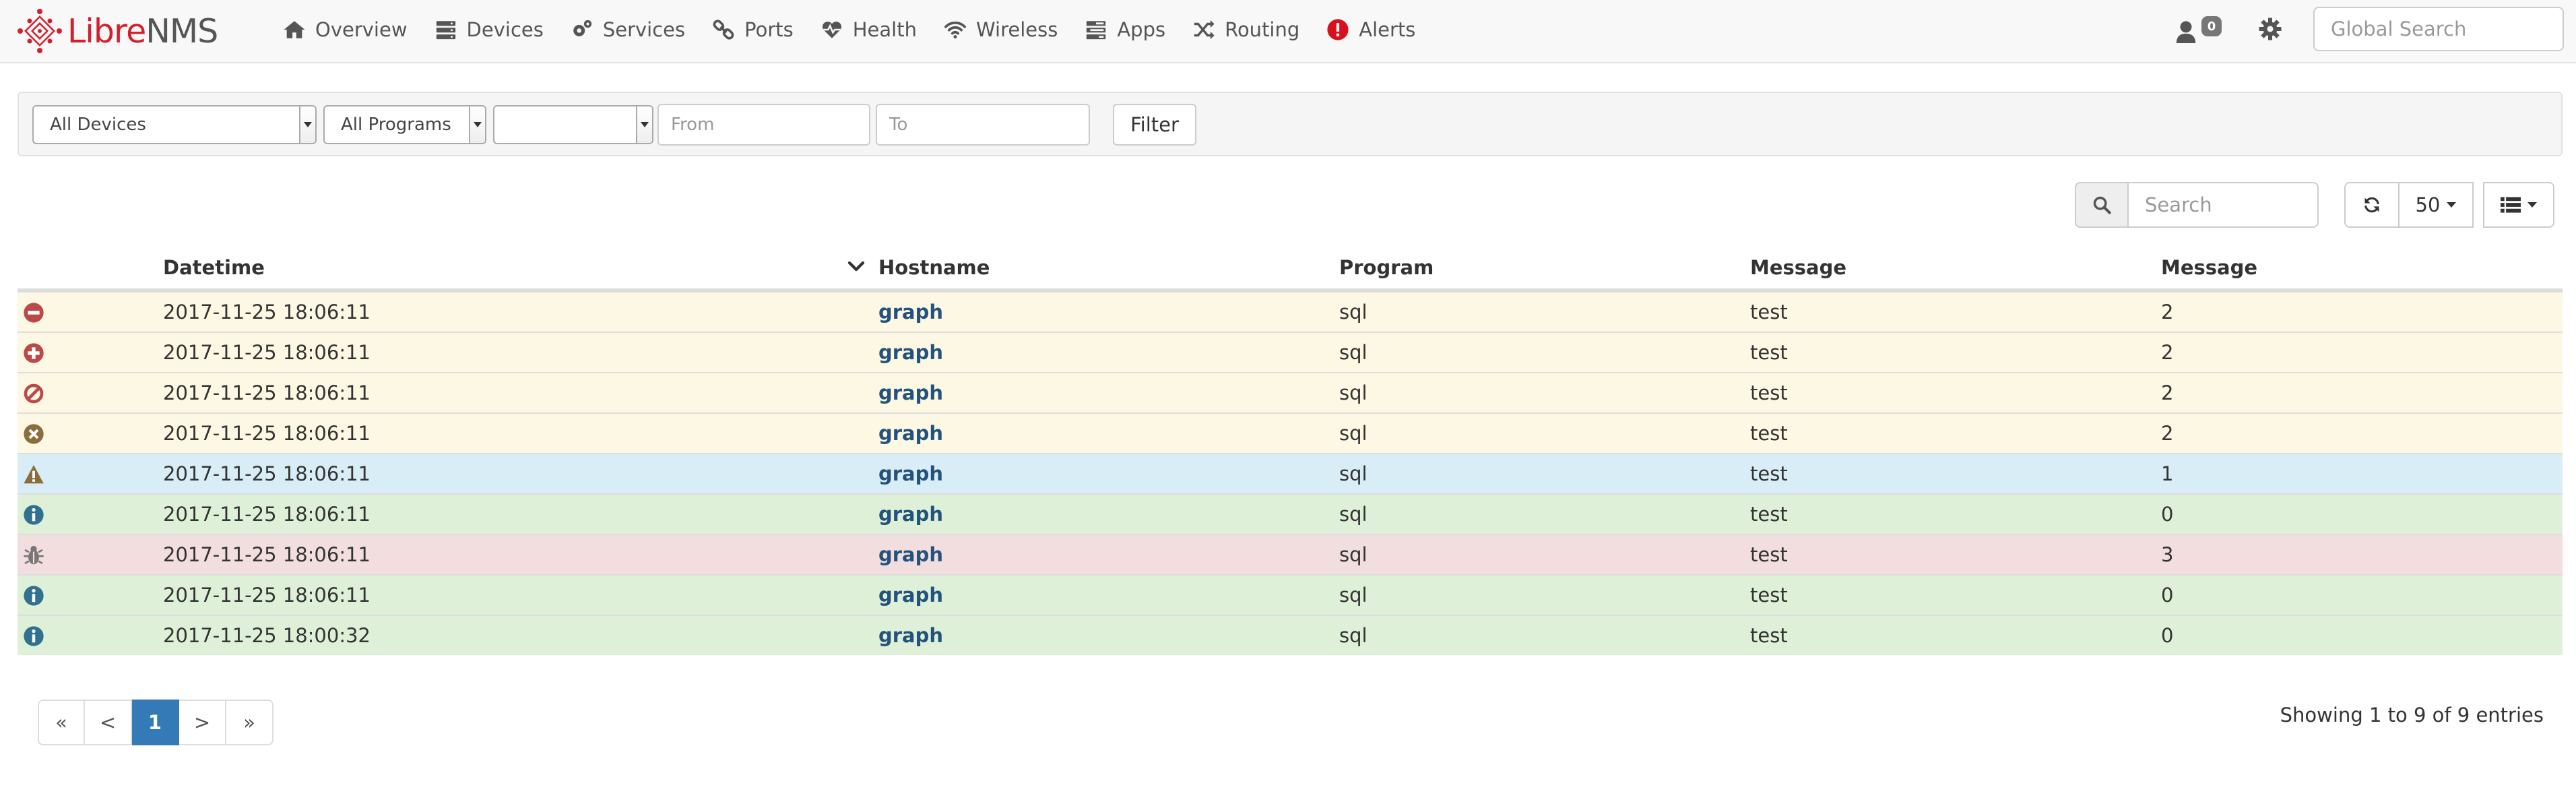  What do you see at coordinates (34, 313) in the screenshot?
I see `minus-circle-icon` at bounding box center [34, 313].